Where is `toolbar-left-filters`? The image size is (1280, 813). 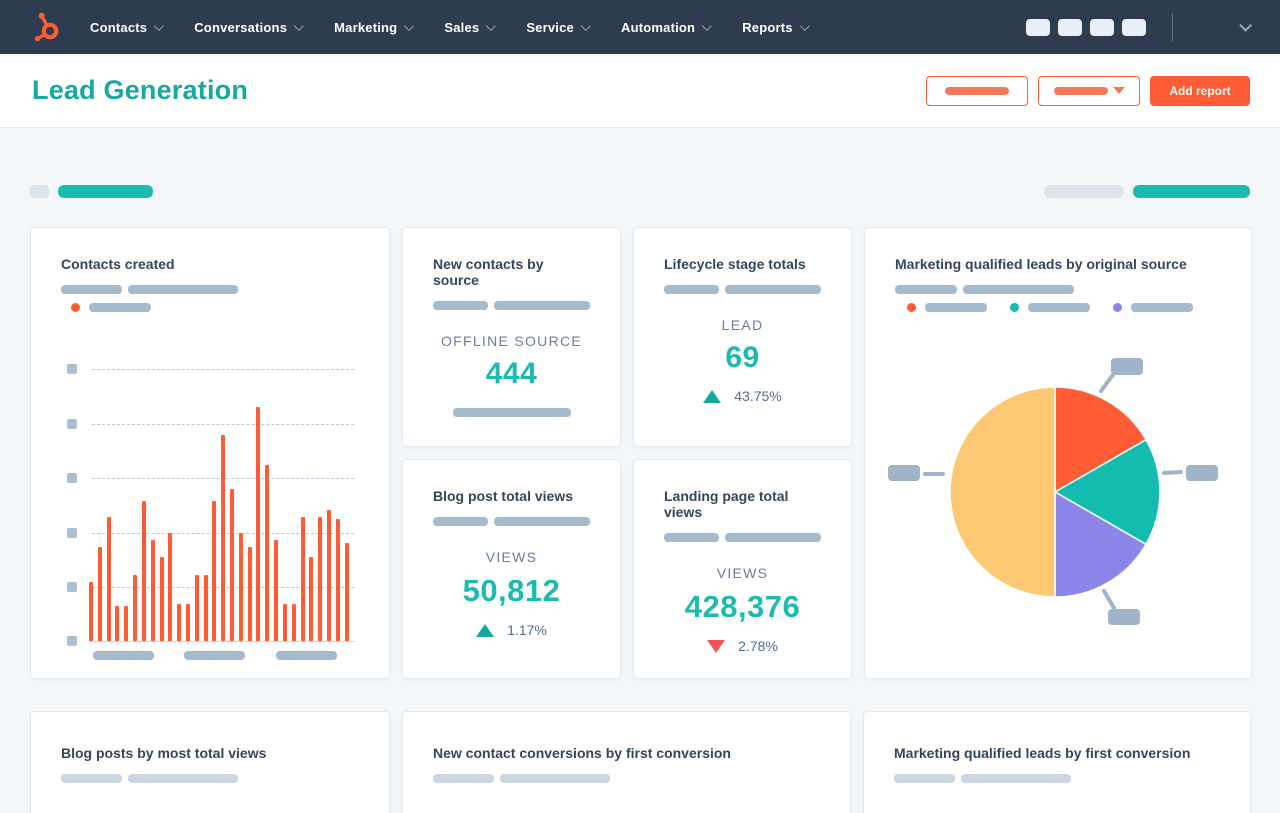 toolbar-left-filters is located at coordinates (91, 191).